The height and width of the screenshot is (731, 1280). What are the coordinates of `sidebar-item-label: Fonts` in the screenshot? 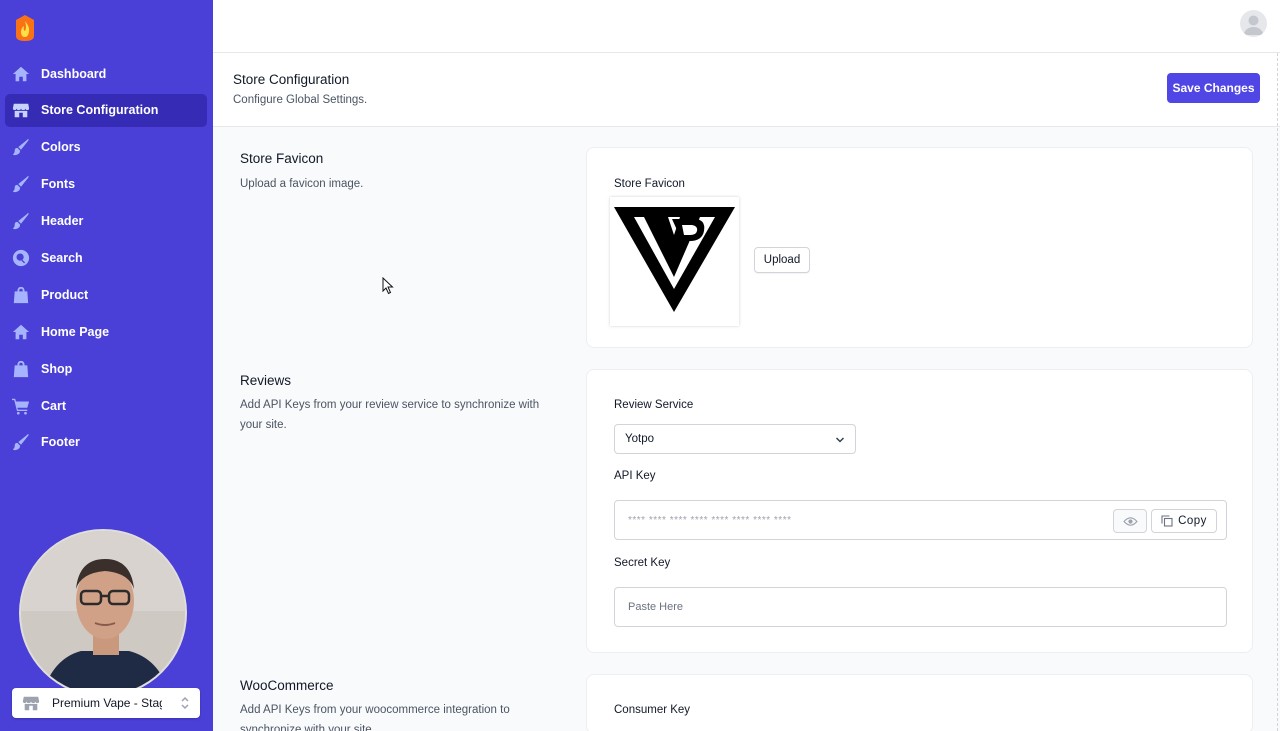 It's located at (58, 184).